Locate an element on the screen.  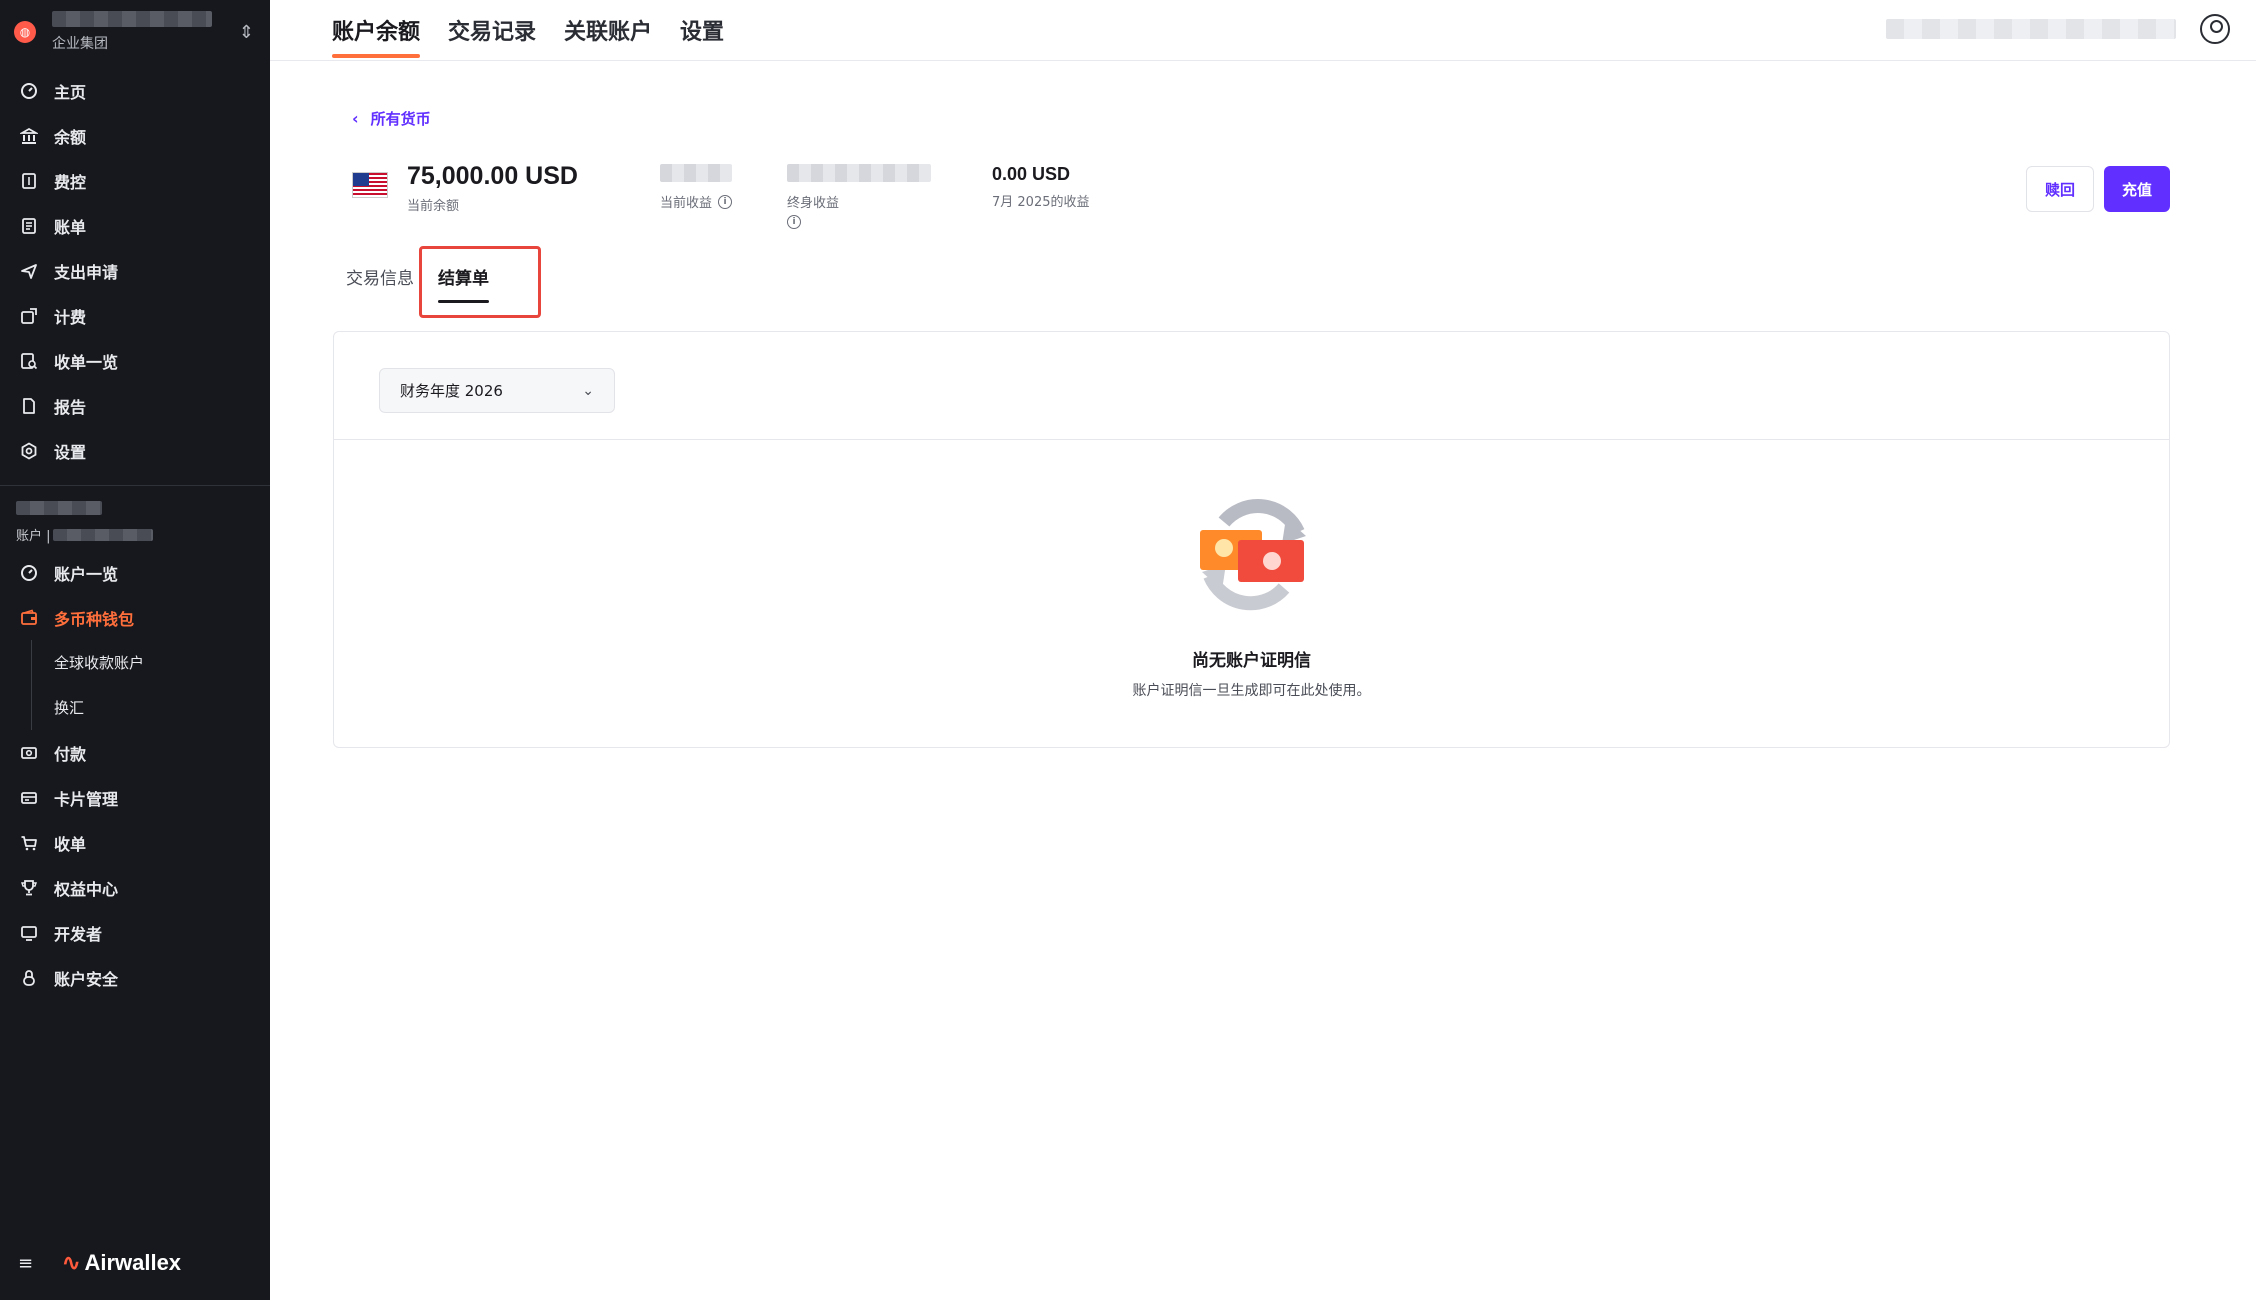
sidebar-divider is located at coordinates (135, 485).